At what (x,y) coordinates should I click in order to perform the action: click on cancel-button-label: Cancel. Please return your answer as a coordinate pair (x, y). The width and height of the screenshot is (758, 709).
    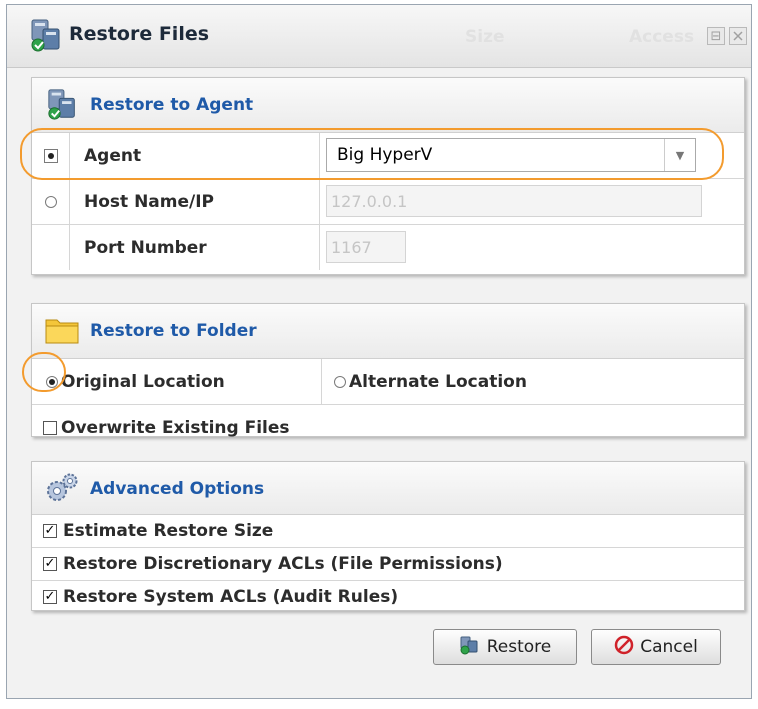
    Looking at the image, I should click on (669, 647).